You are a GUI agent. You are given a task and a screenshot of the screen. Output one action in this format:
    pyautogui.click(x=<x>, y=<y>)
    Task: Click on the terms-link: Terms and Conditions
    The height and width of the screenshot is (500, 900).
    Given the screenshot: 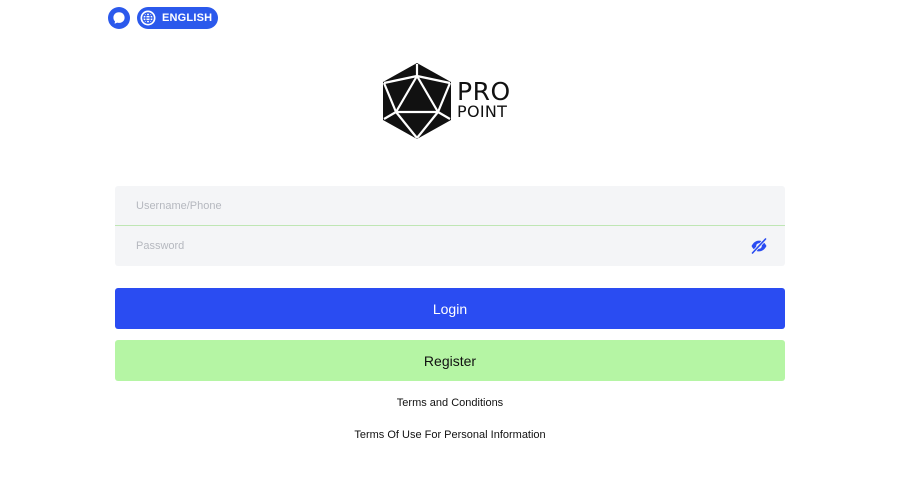 What is the action you would take?
    pyautogui.click(x=450, y=403)
    